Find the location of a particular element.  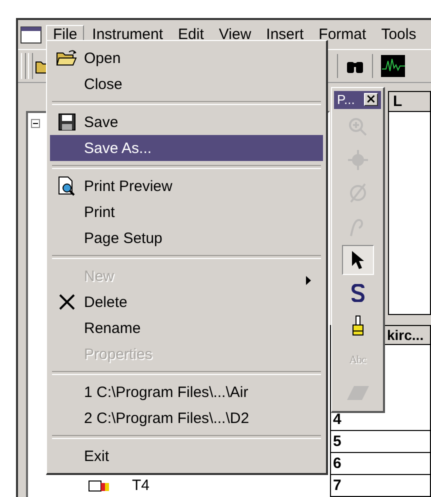

menu-item: Page Setup is located at coordinates (186, 238).